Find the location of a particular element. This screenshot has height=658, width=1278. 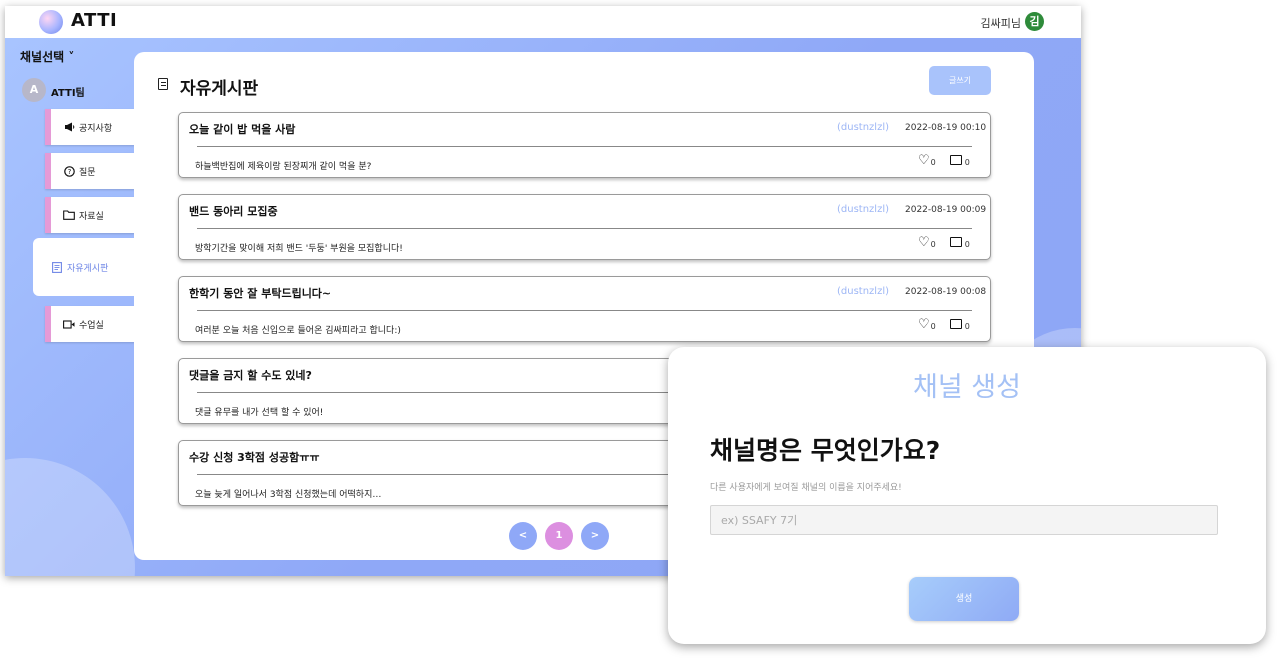

sidebar-item-label: 공지사항 is located at coordinates (96, 128).